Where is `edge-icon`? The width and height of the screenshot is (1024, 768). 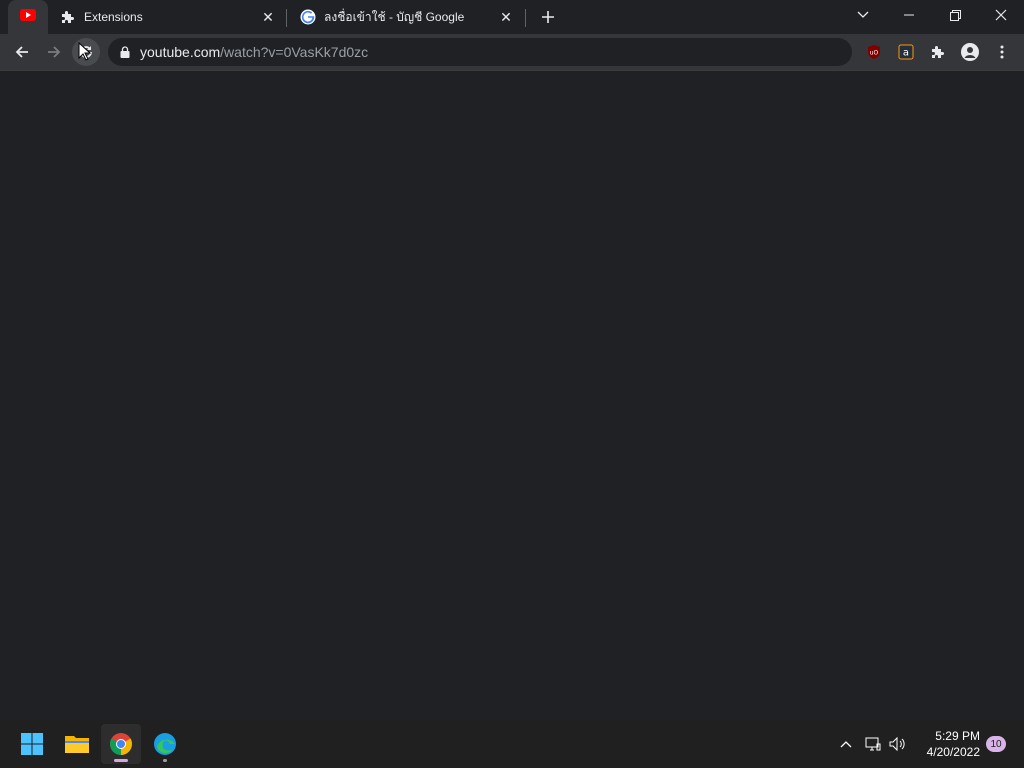
edge-icon is located at coordinates (165, 744).